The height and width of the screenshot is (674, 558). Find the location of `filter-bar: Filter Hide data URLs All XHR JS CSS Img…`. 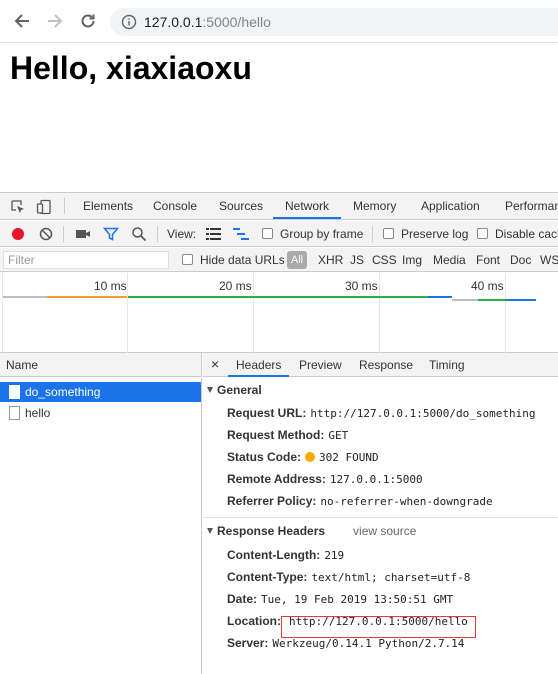

filter-bar: Filter Hide data URLs All XHR JS CSS Img… is located at coordinates (279, 260).